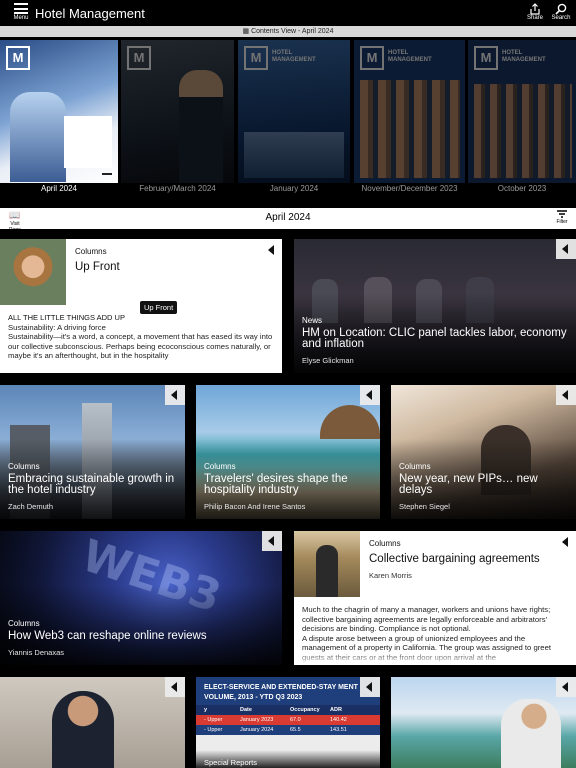  What do you see at coordinates (535, 9) in the screenshot?
I see `share-icon` at bounding box center [535, 9].